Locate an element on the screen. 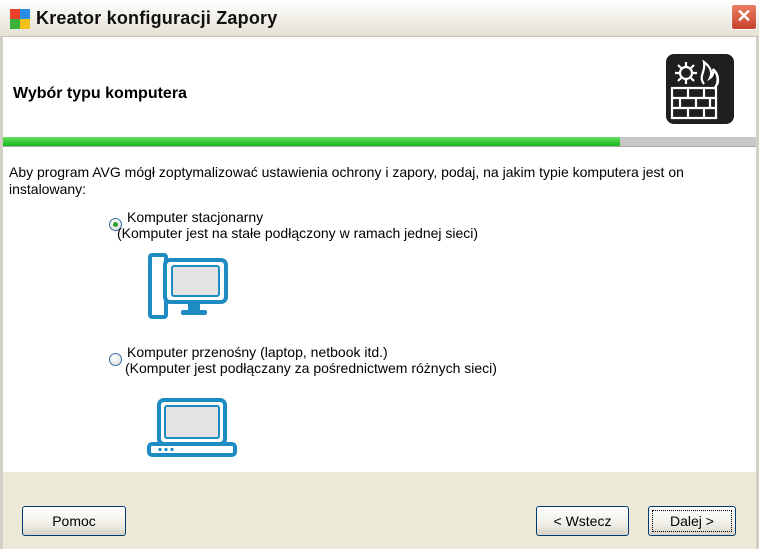 Image resolution: width=759 pixels, height=549 pixels. wizard-progress-bar is located at coordinates (379, 141).